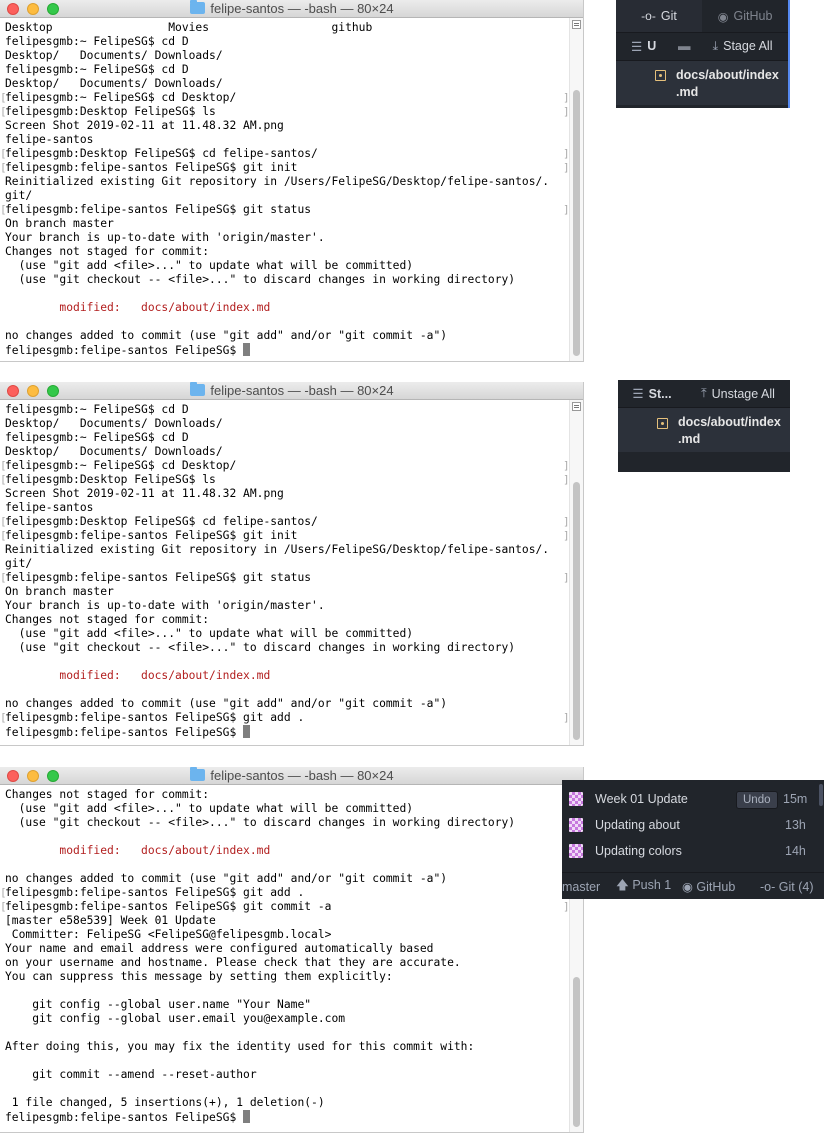 The width and height of the screenshot is (824, 1143). Describe the element at coordinates (622, 885) in the screenshot. I see `arrow-up-icon: 🡅` at that location.